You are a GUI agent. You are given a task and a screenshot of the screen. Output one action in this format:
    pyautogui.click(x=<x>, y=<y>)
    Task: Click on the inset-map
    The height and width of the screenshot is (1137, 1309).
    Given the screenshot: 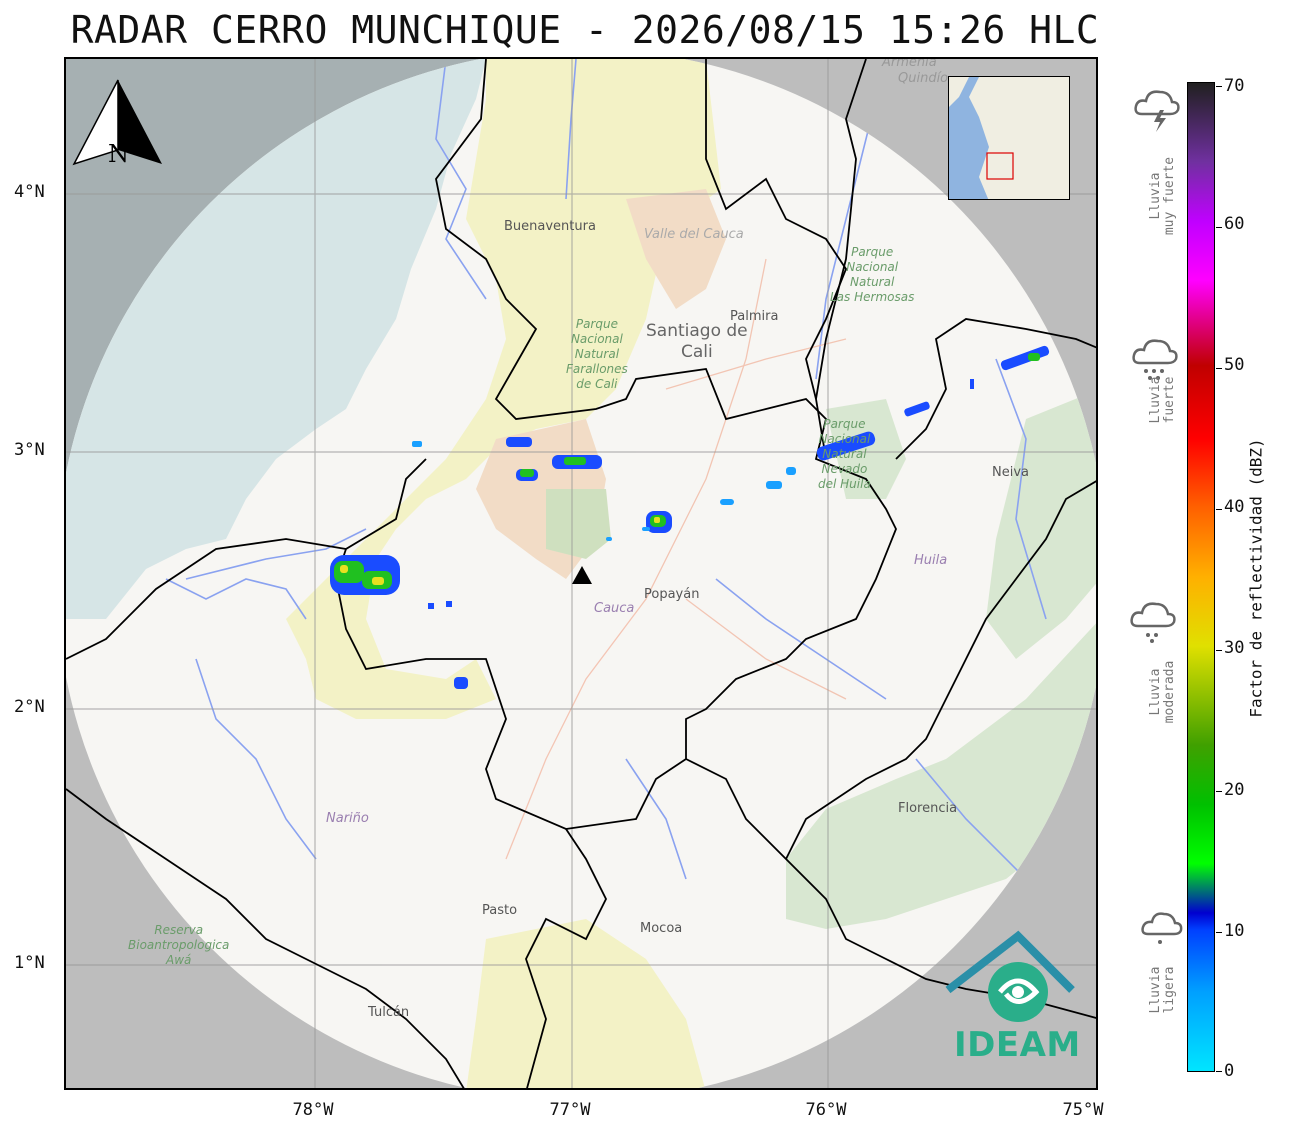 What is the action you would take?
    pyautogui.click(x=1009, y=138)
    